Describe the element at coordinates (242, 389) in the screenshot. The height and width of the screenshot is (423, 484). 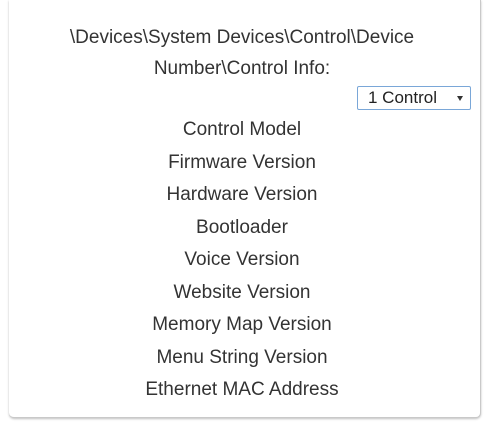
I see `info-item-ethernet-mac-address: Ethernet MAC Address` at that location.